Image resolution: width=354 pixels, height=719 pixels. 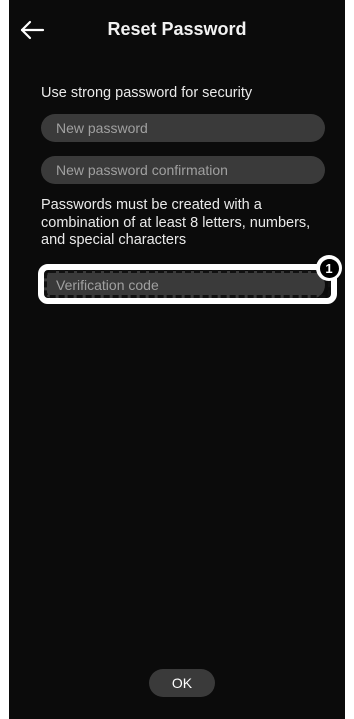 I want to click on new-password-input, so click(x=183, y=128).